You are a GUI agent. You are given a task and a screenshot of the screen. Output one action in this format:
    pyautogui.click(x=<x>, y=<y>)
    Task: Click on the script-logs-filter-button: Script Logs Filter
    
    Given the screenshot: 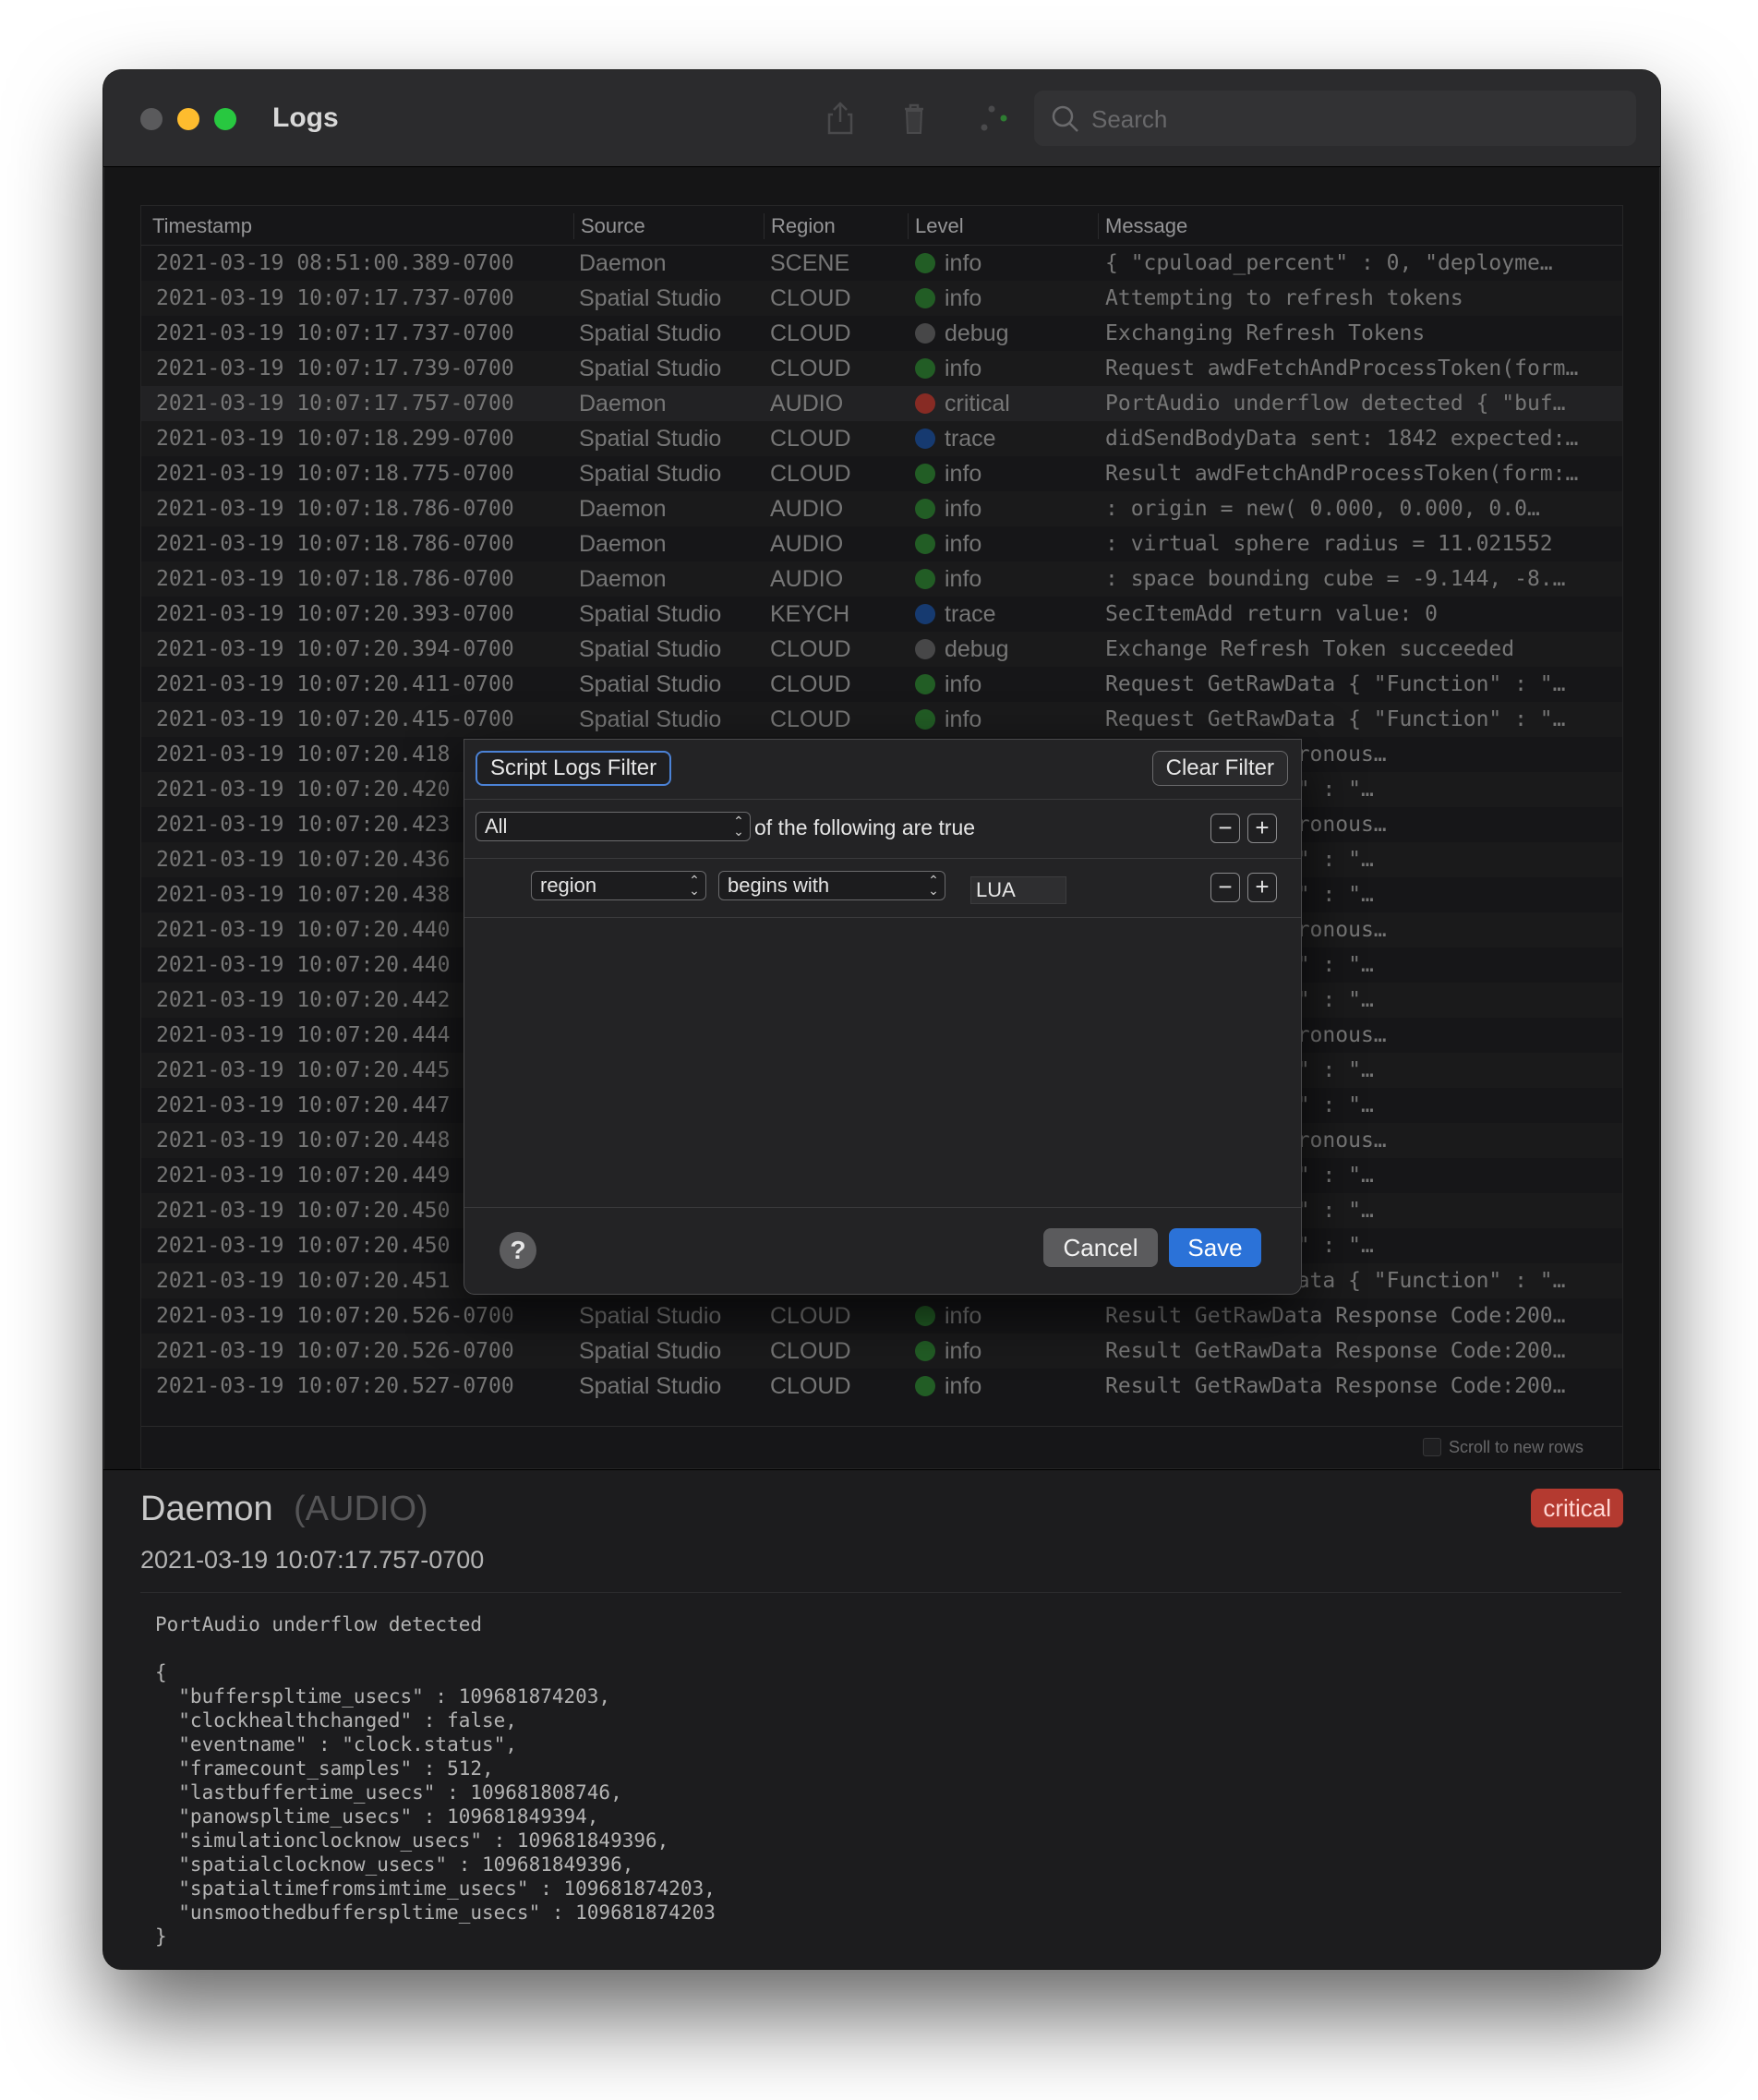 What is the action you would take?
    pyautogui.click(x=574, y=769)
    